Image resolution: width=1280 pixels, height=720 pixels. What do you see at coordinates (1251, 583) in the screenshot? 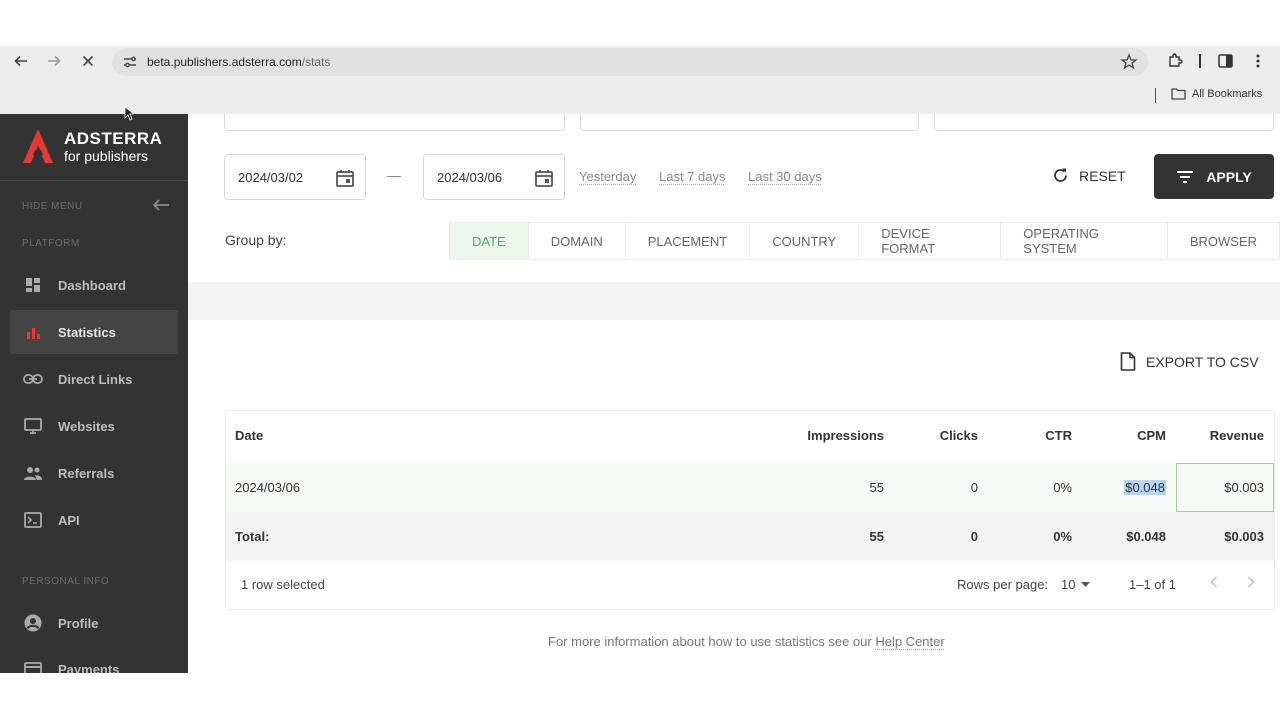
I see `next-page-button` at bounding box center [1251, 583].